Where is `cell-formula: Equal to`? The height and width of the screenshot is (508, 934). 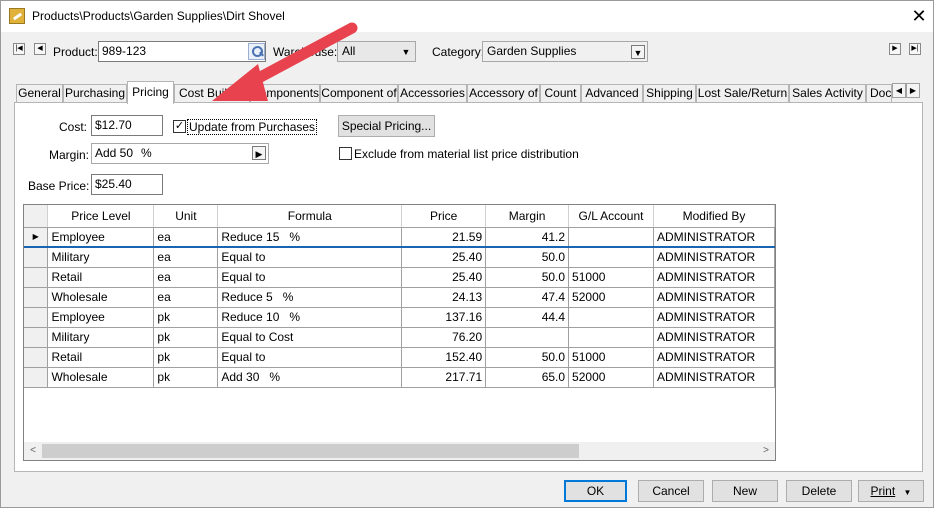 cell-formula: Equal to is located at coordinates (310, 357).